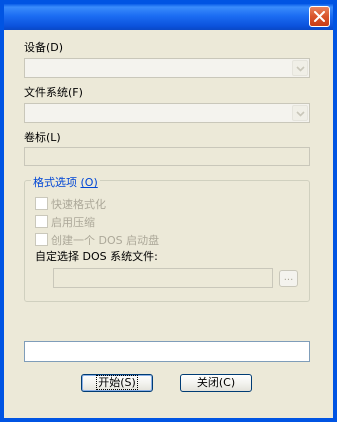 This screenshot has height=422, width=337. What do you see at coordinates (41, 221) in the screenshot?
I see `compression-checkbox` at bounding box center [41, 221].